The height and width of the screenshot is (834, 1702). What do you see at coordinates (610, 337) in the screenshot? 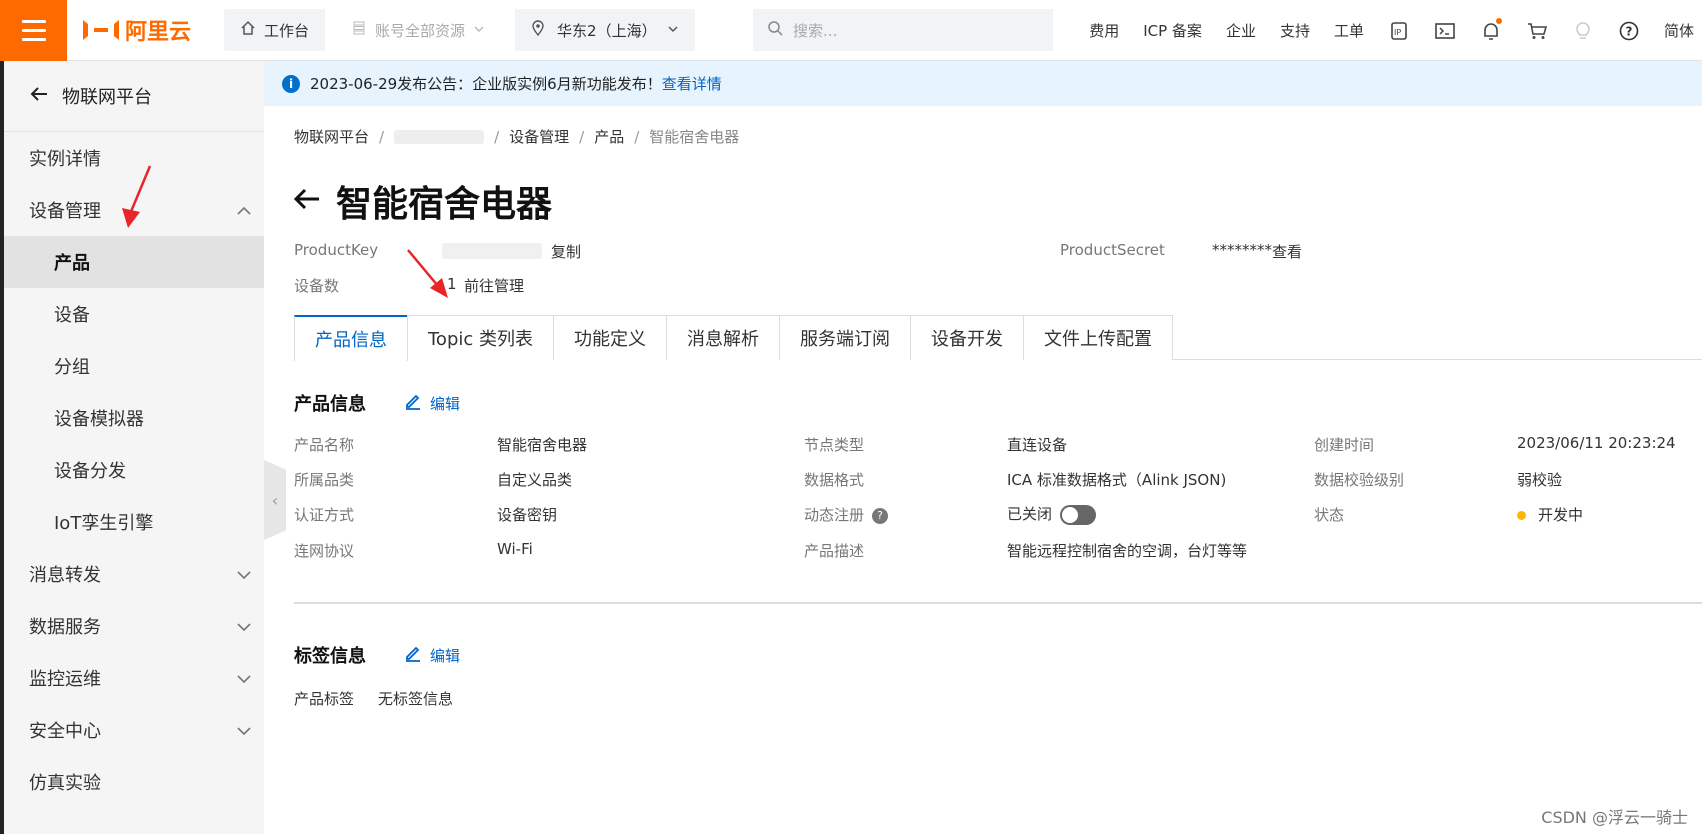
I see `tab-function-definition: 功能定义` at bounding box center [610, 337].